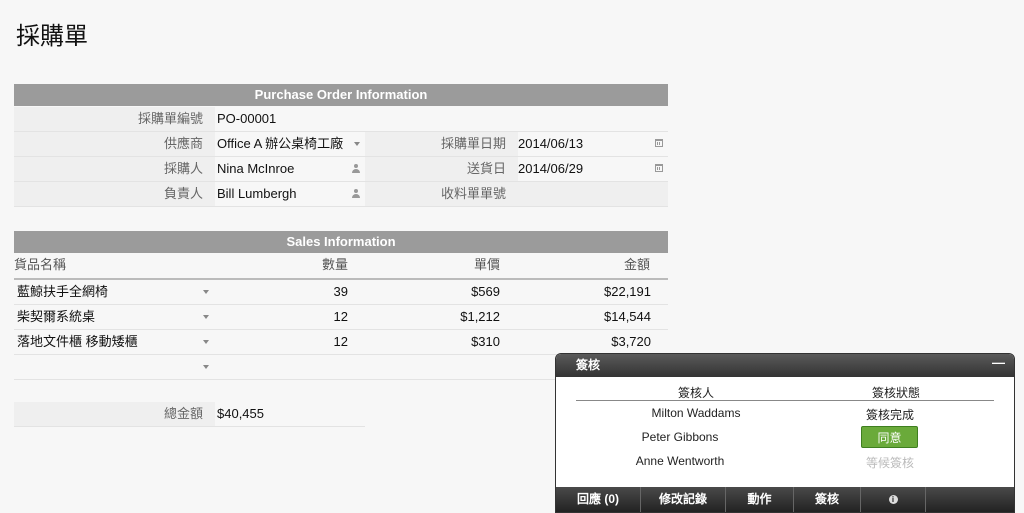 This screenshot has height=513, width=1024. What do you see at coordinates (114, 144) in the screenshot?
I see `vendor-label: 供應商` at bounding box center [114, 144].